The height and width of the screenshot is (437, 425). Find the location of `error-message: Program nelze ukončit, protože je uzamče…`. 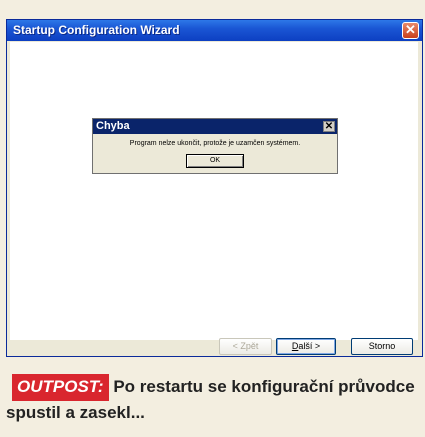

error-message: Program nelze ukončit, protože je uzamče… is located at coordinates (215, 143).